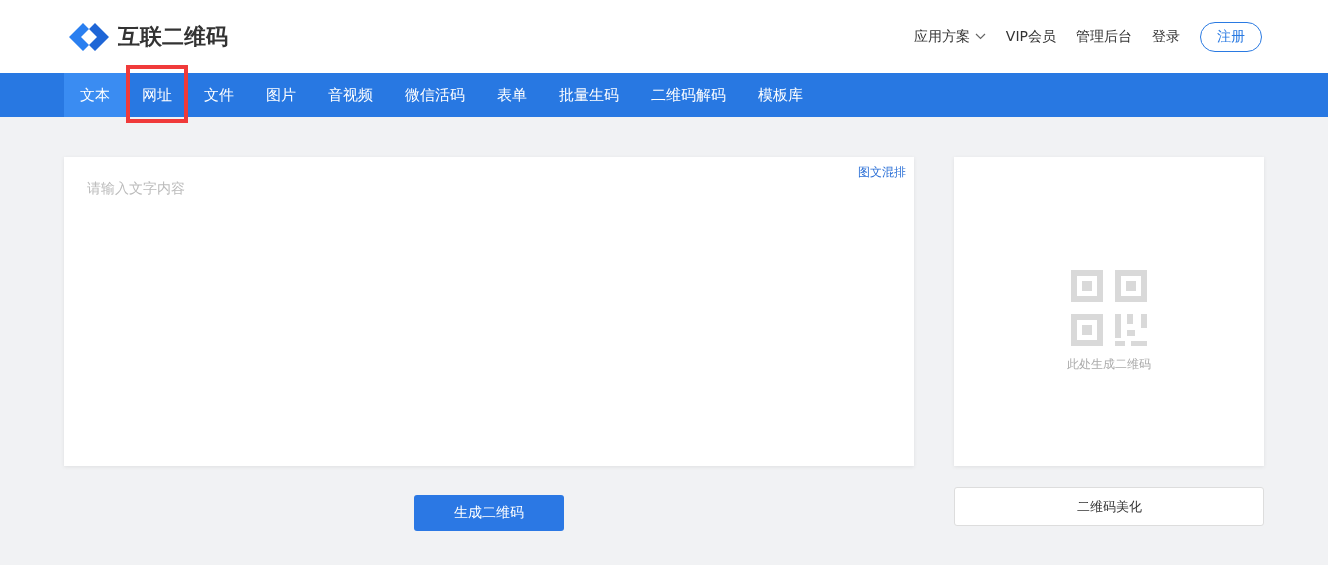 This screenshot has height=565, width=1328. I want to click on generate-button: 生成二维码, so click(489, 513).